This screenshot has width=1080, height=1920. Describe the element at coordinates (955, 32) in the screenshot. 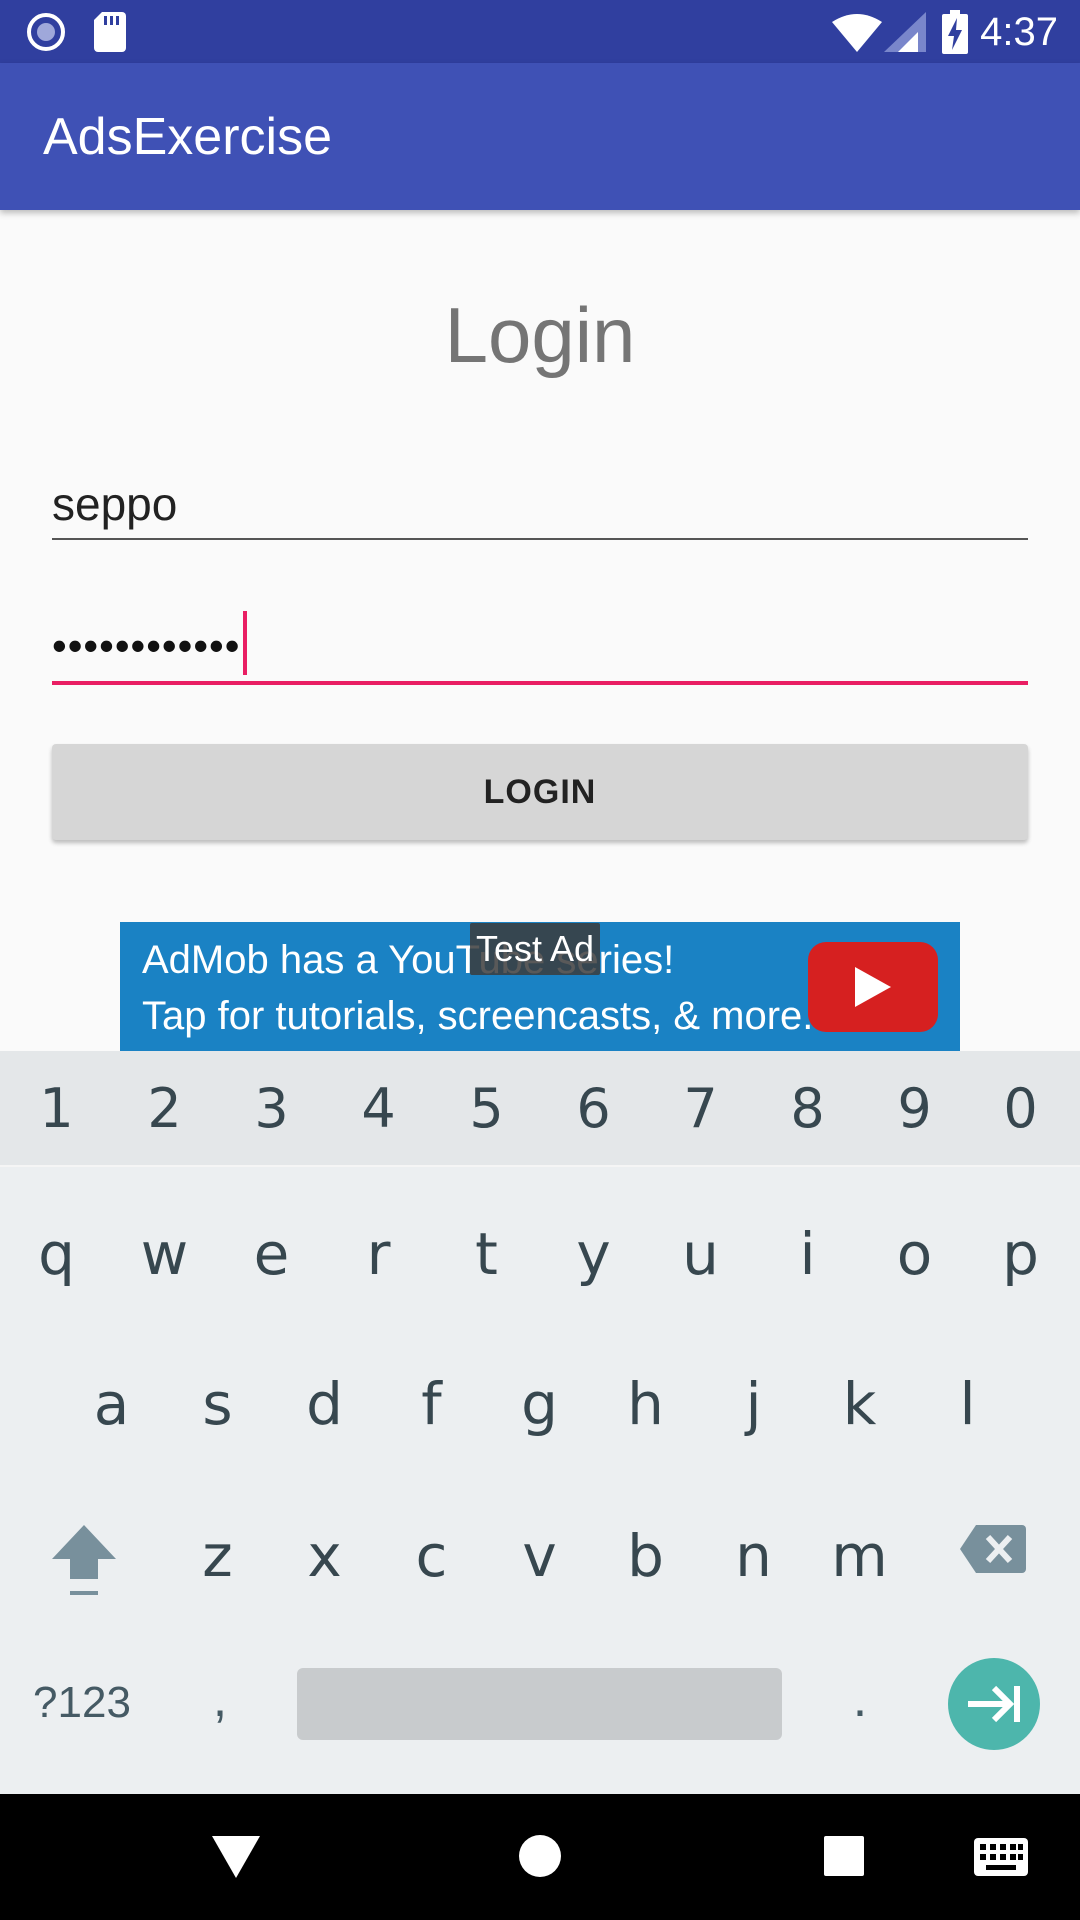

I see `battery-charging-icon` at that location.